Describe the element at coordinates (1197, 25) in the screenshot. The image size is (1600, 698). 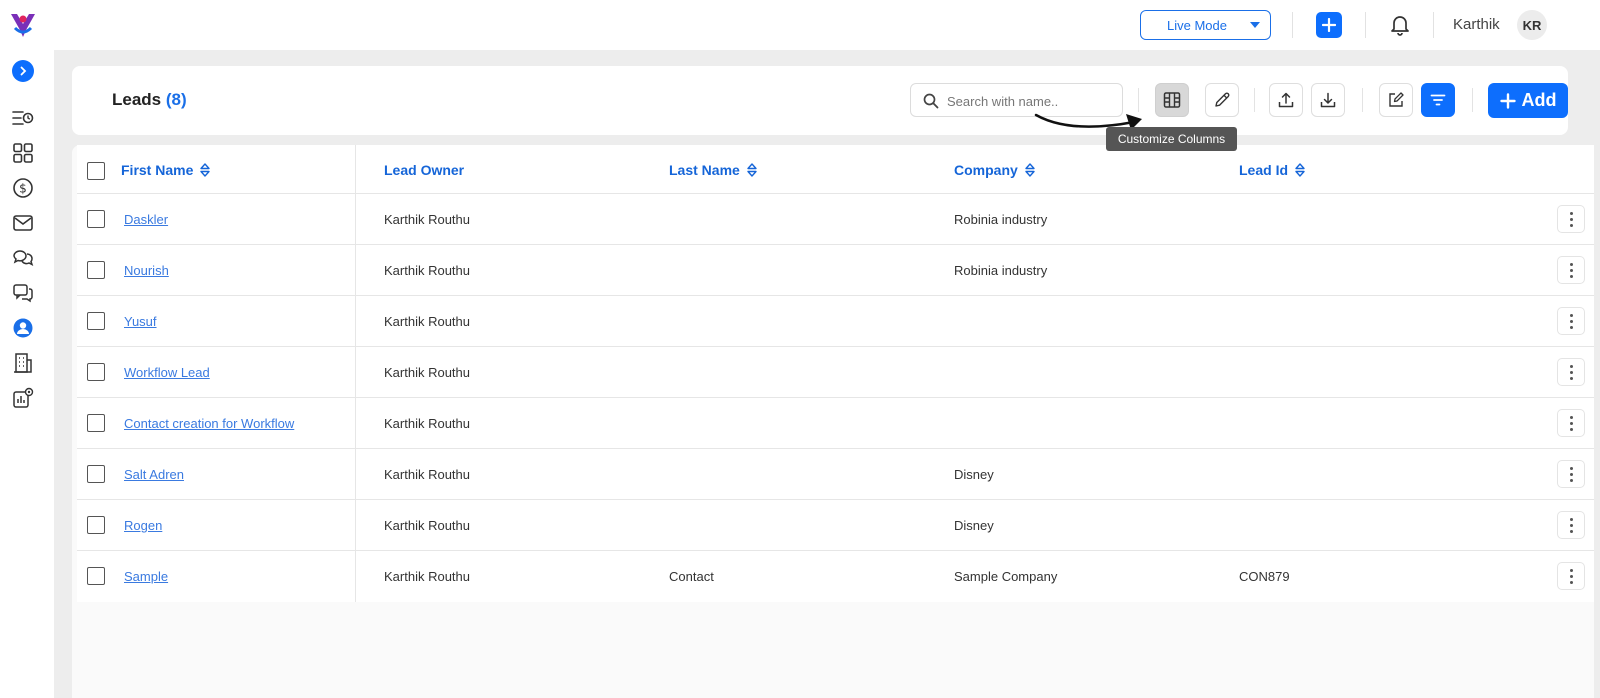
I see `live-mode-label: Live Mode` at that location.